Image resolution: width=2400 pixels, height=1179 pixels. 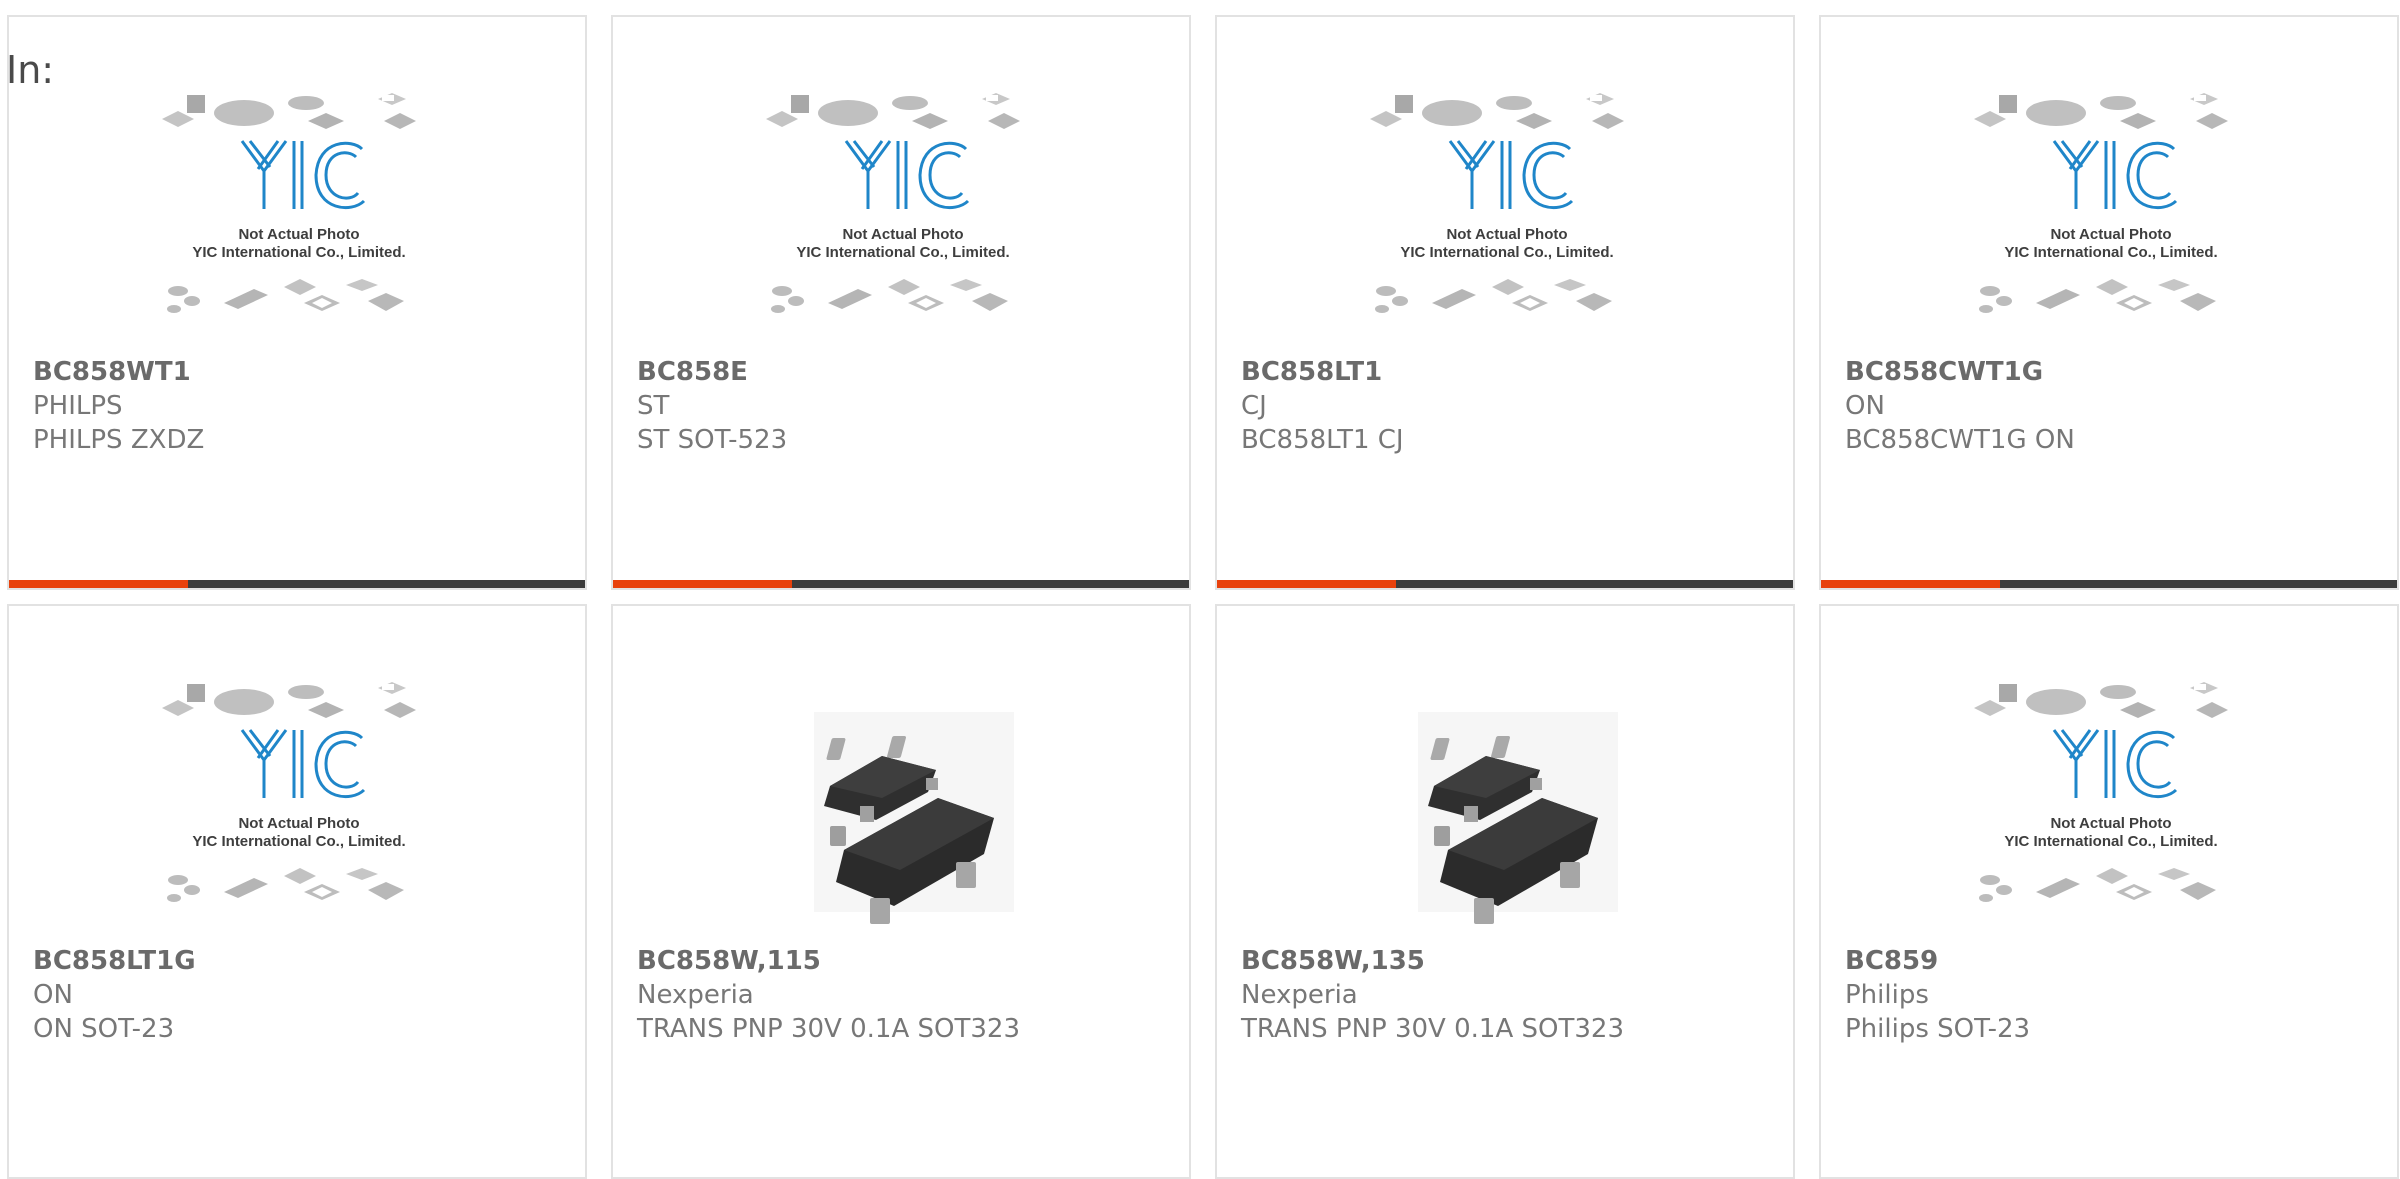 What do you see at coordinates (298, 406) in the screenshot?
I see `product-info: BC858WT1 PHILPS PHILPS ZXDZ` at bounding box center [298, 406].